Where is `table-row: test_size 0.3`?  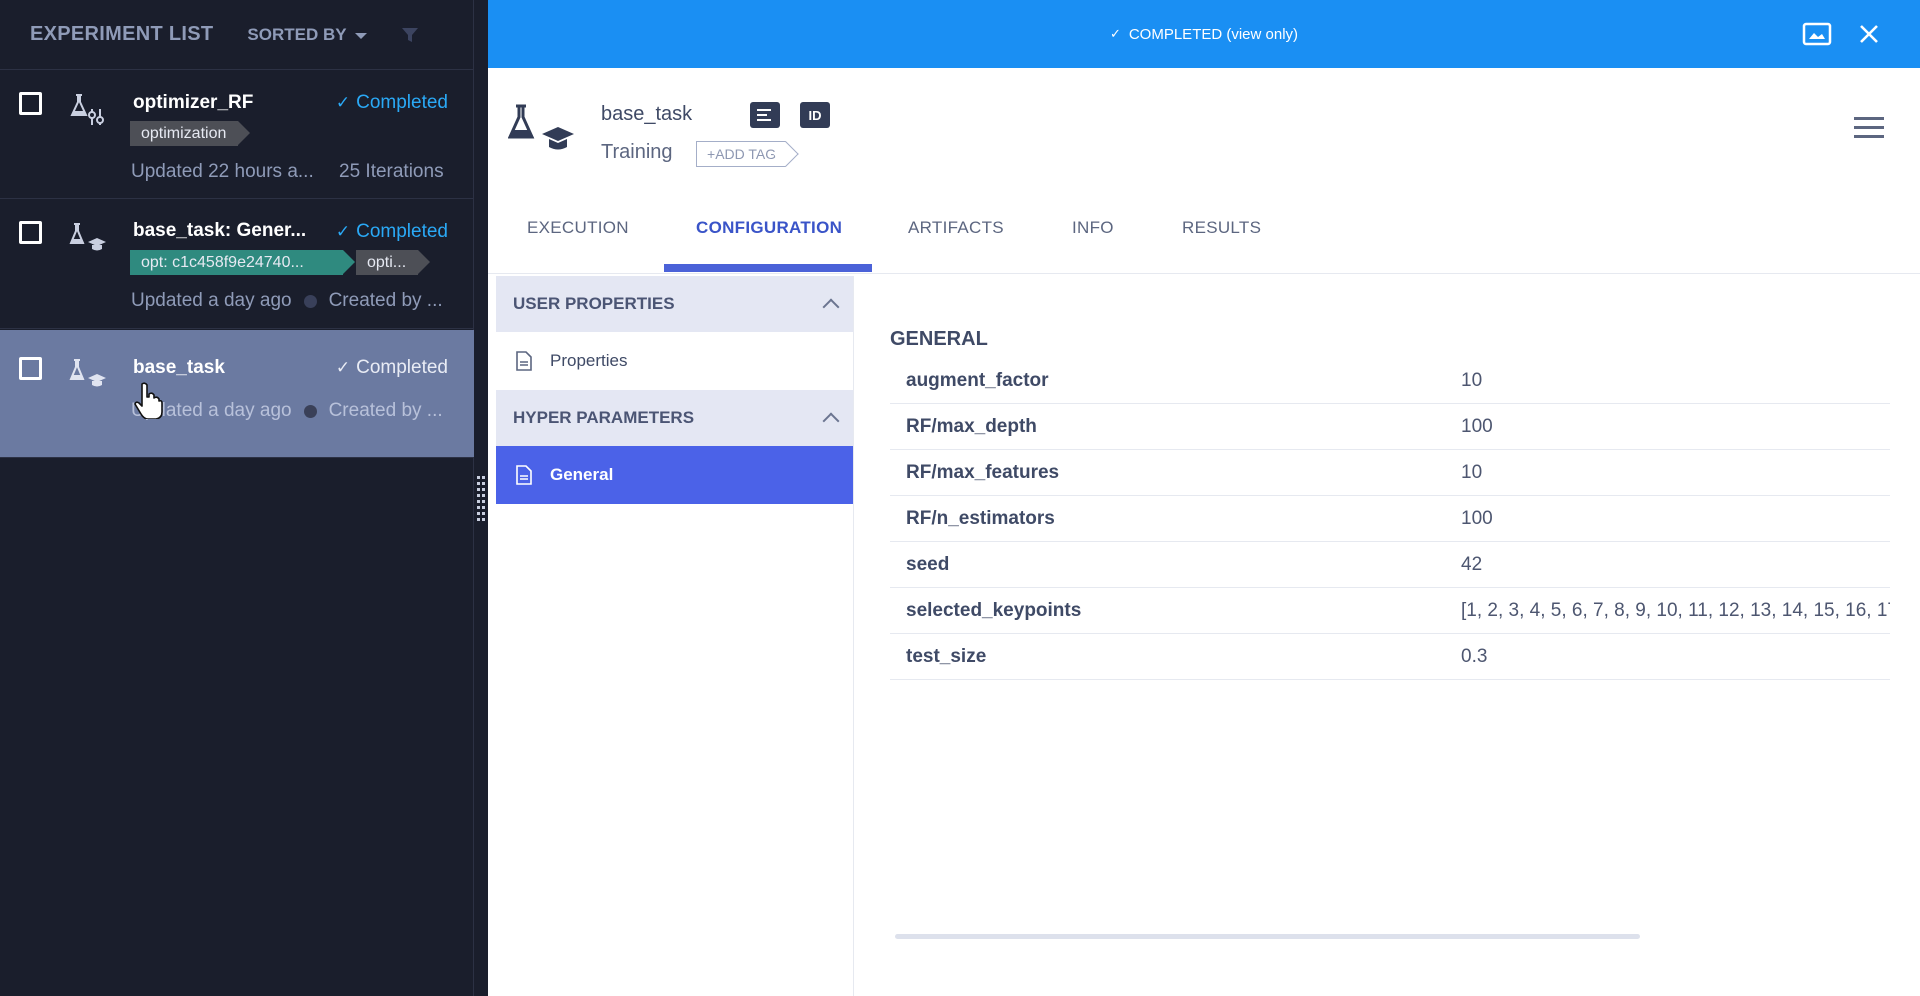
table-row: test_size 0.3 is located at coordinates (1390, 657).